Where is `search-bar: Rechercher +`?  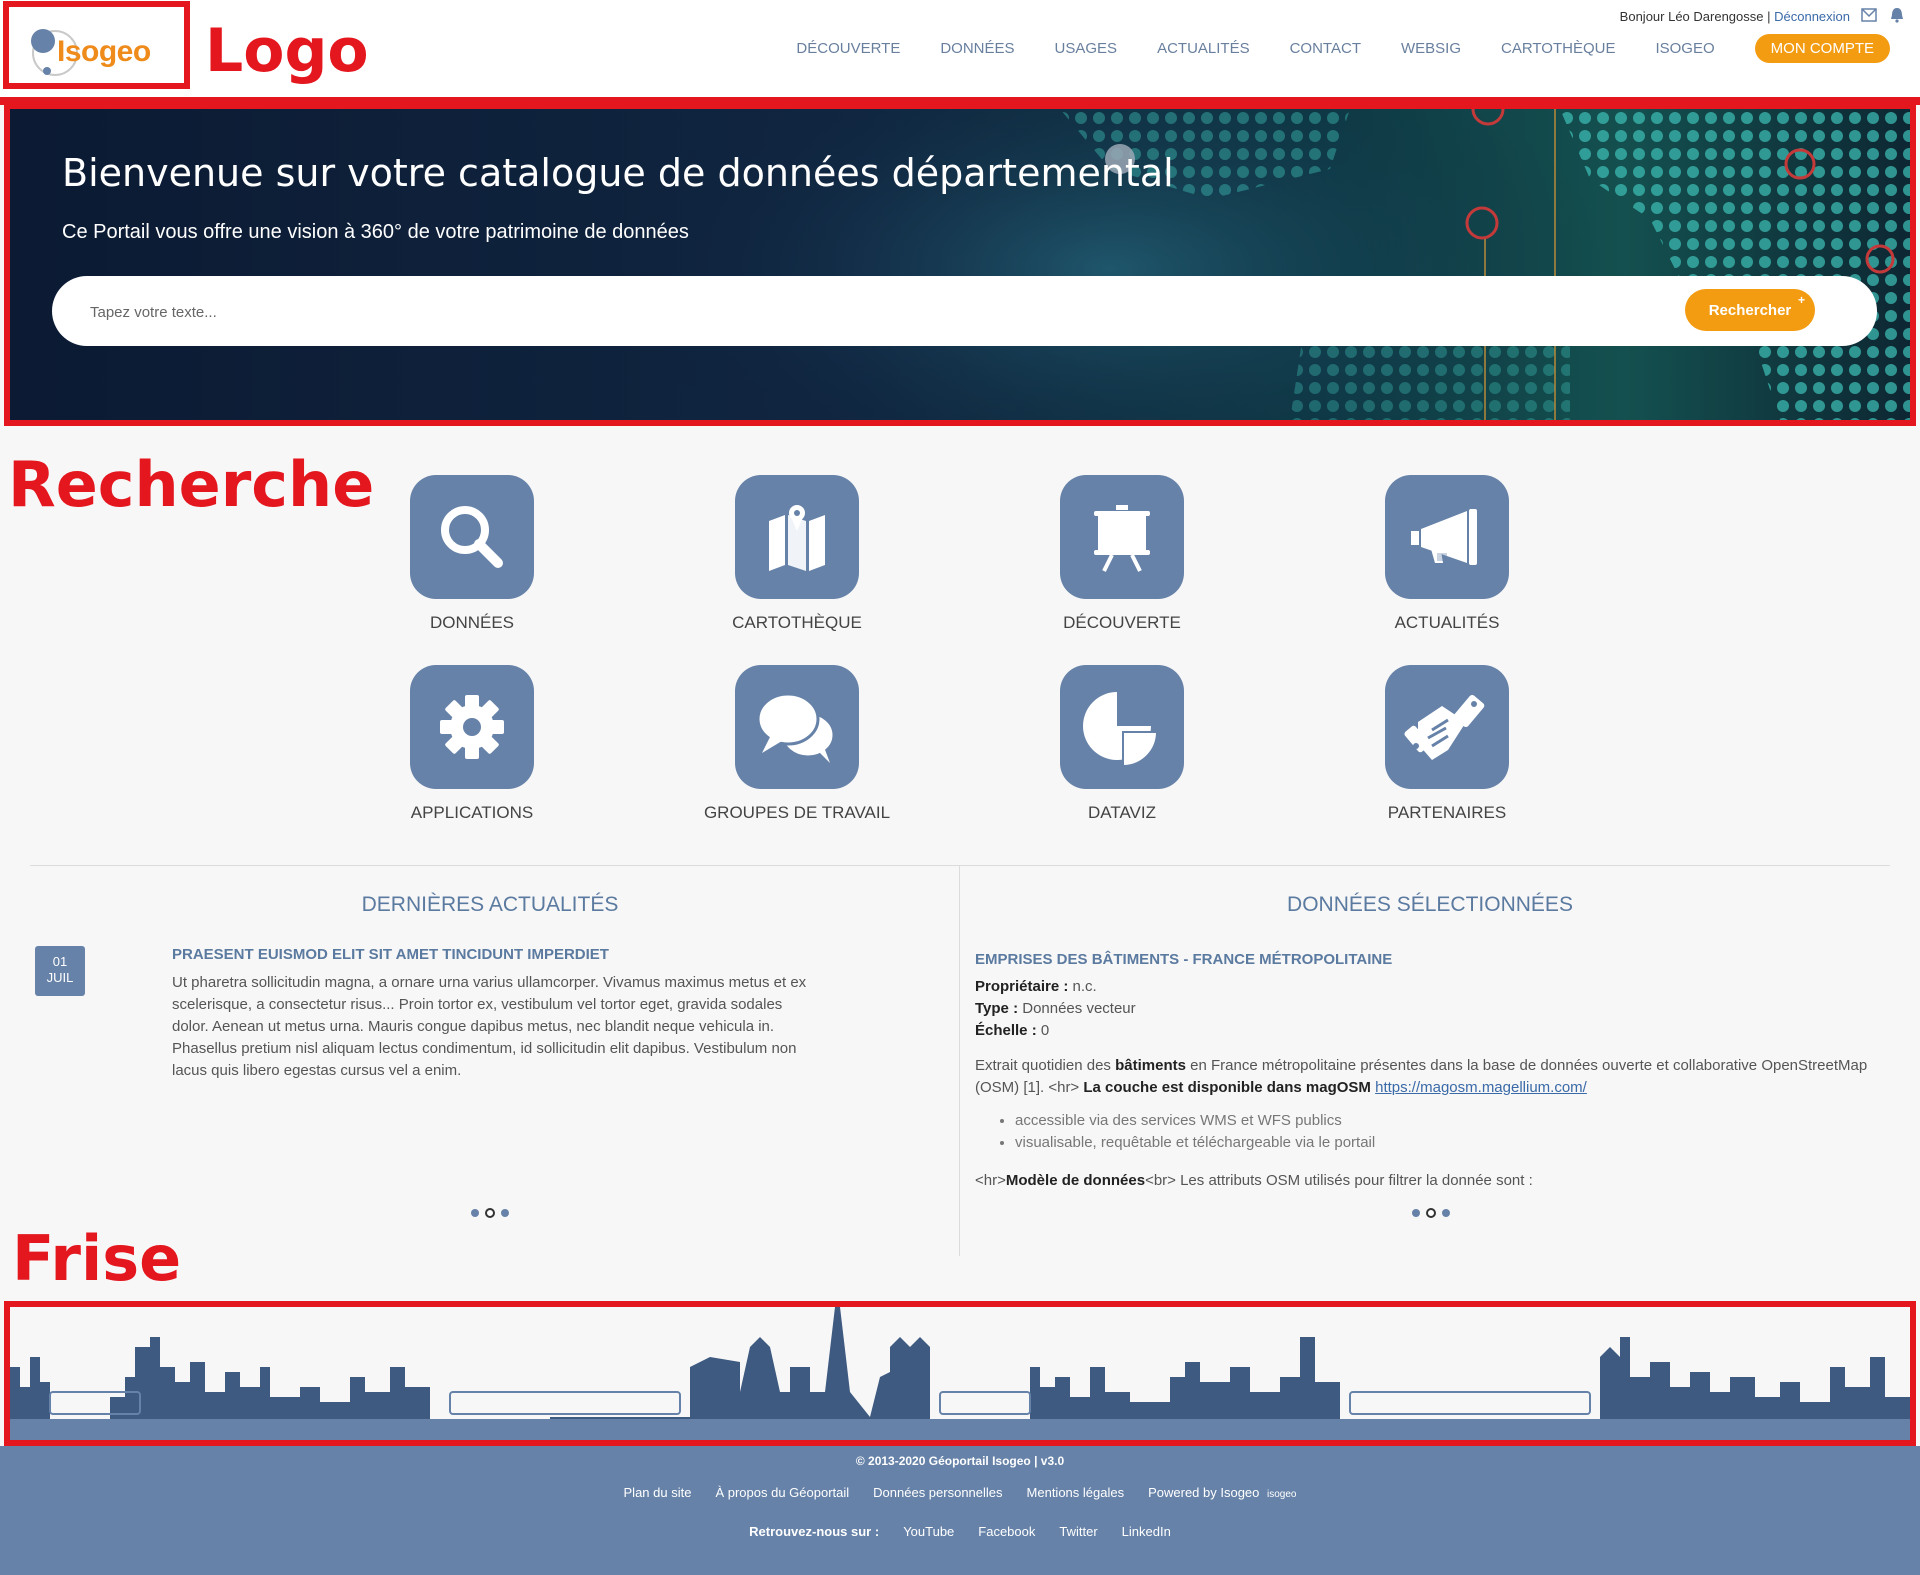 search-bar: Rechercher + is located at coordinates (964, 311).